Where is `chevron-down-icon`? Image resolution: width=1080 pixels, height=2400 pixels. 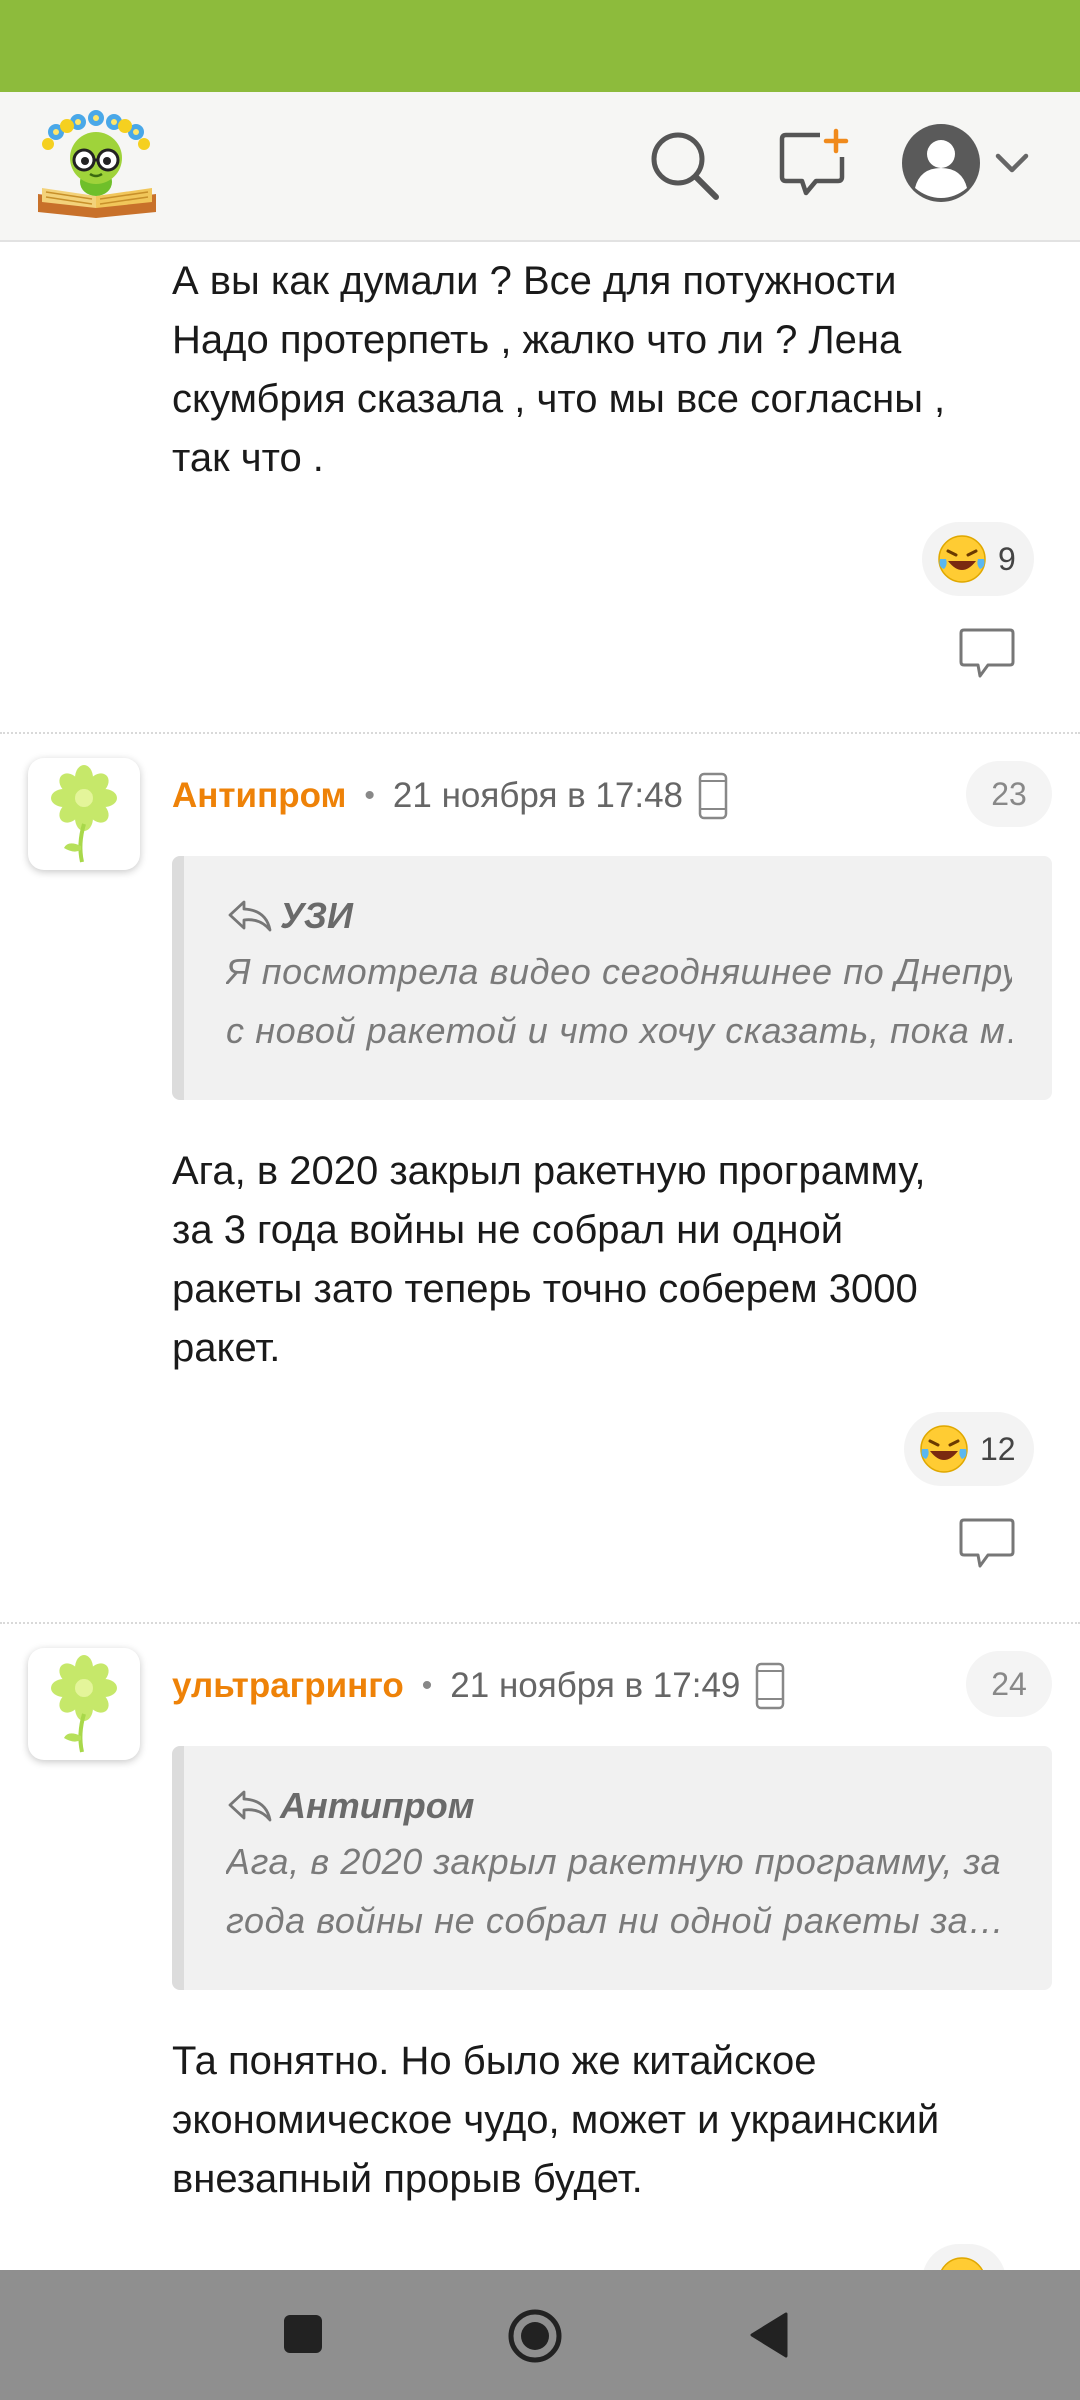 chevron-down-icon is located at coordinates (1012, 163).